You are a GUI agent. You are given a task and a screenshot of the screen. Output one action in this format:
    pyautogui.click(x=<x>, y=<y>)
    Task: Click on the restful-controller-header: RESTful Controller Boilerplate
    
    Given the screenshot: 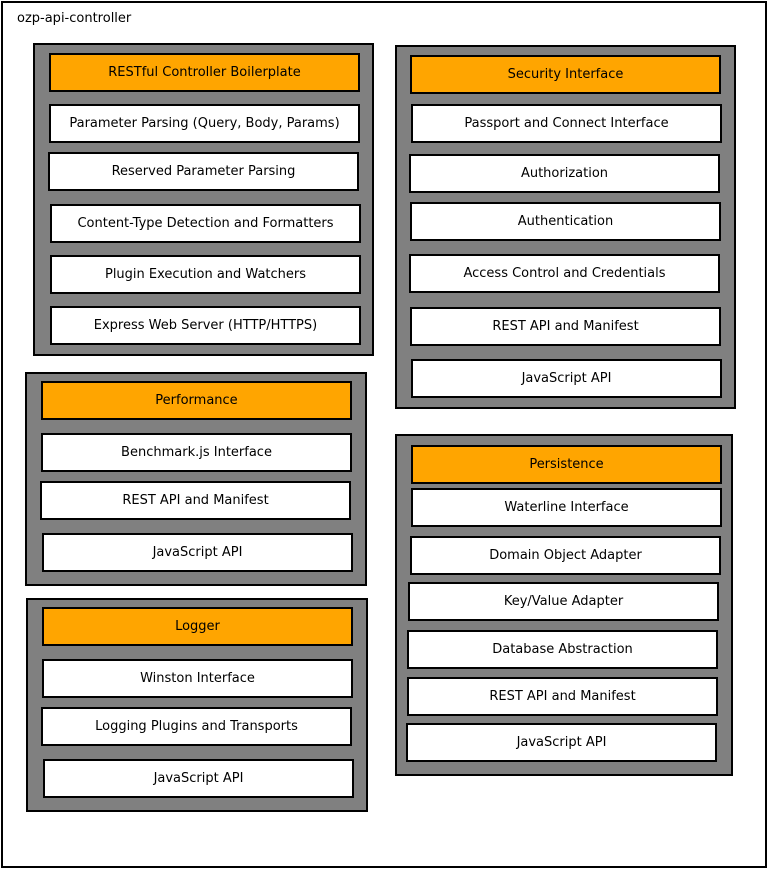 What is the action you would take?
    pyautogui.click(x=204, y=72)
    